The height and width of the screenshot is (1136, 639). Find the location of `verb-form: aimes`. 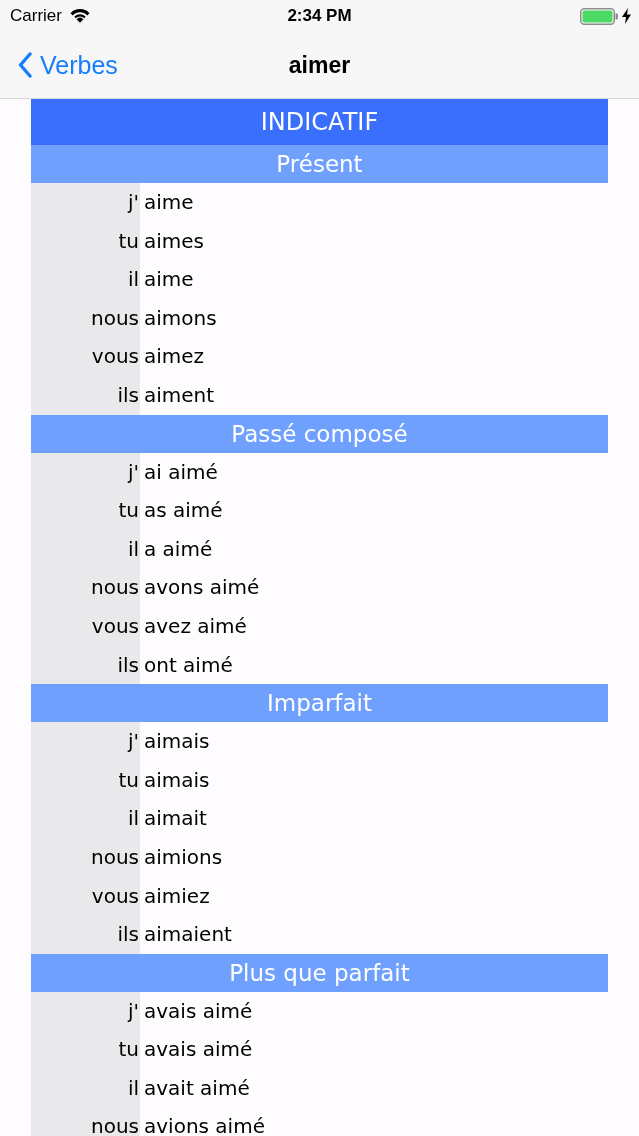

verb-form: aimes is located at coordinates (174, 241).